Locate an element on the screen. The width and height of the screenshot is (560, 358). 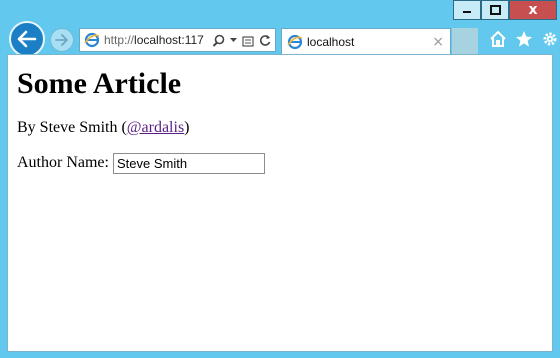
close-window-button: x is located at coordinates (533, 10).